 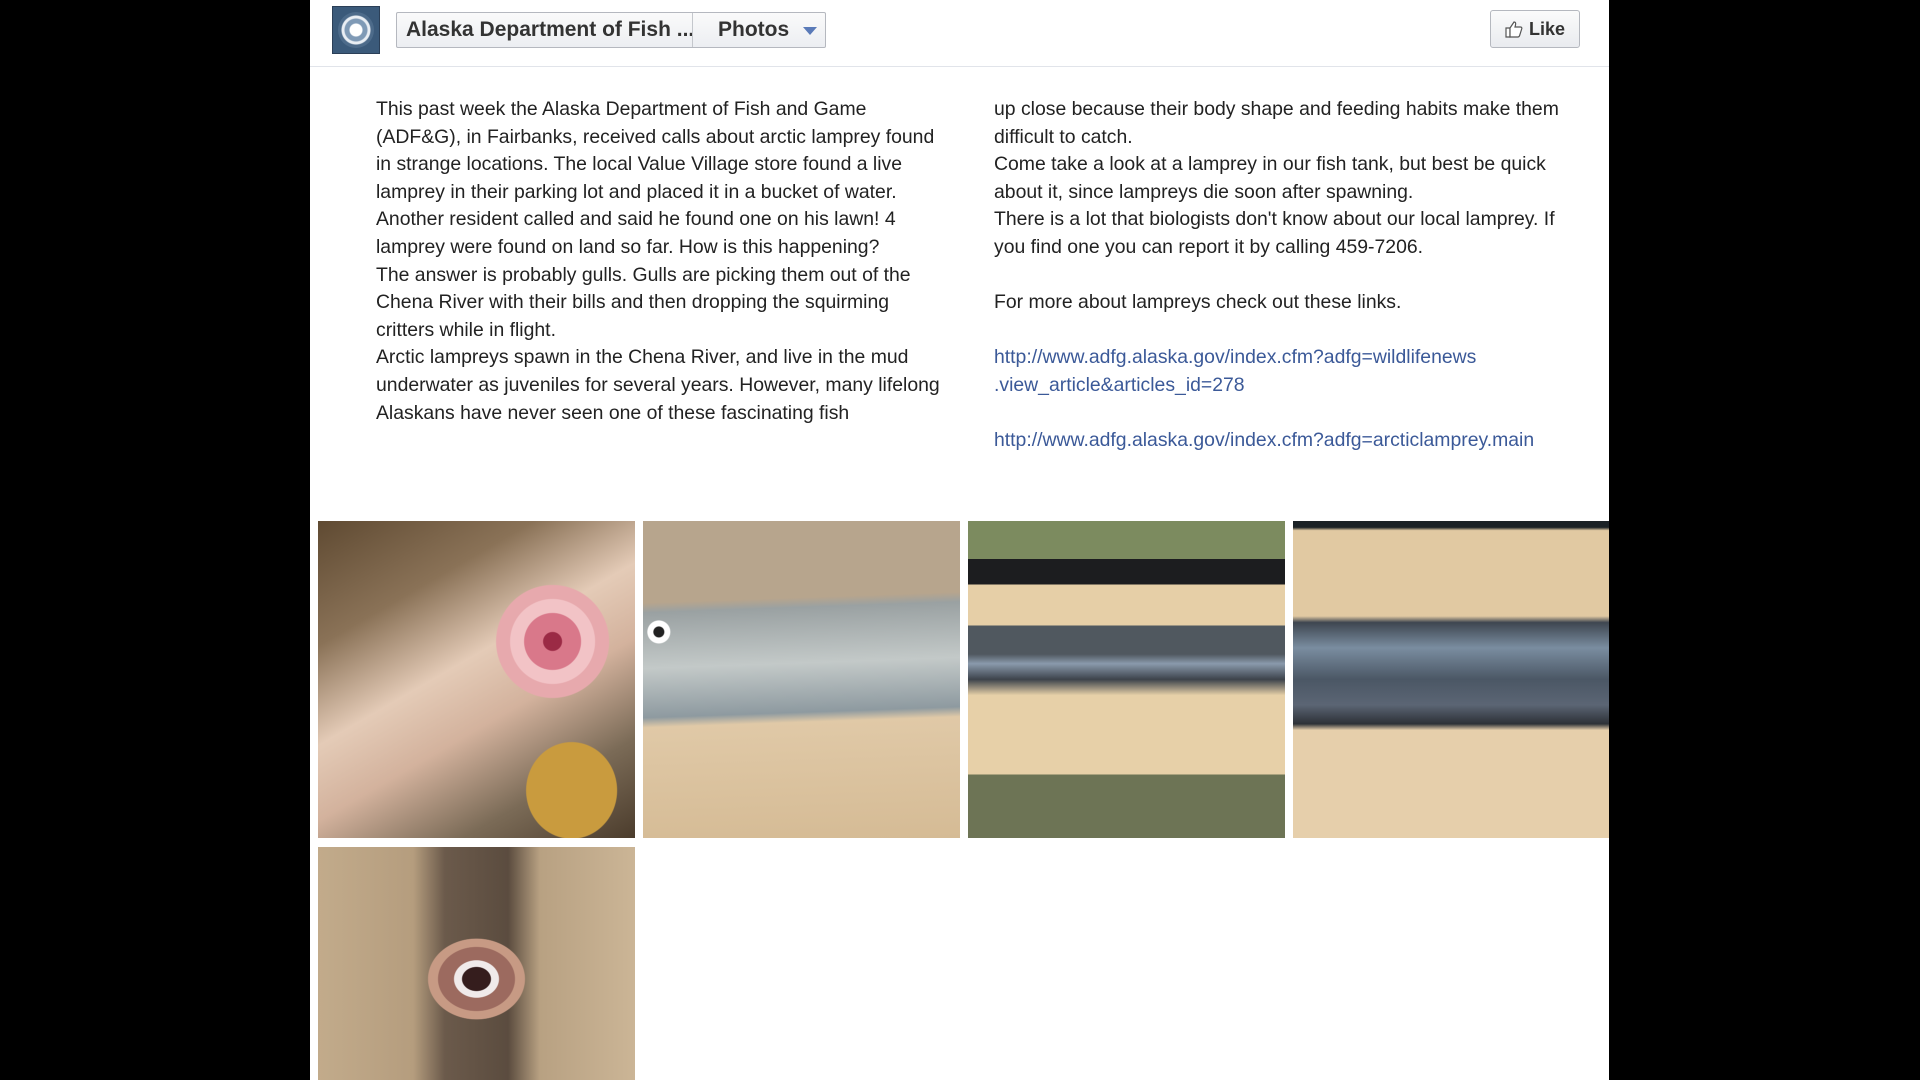 I want to click on seal-icon, so click(x=356, y=30).